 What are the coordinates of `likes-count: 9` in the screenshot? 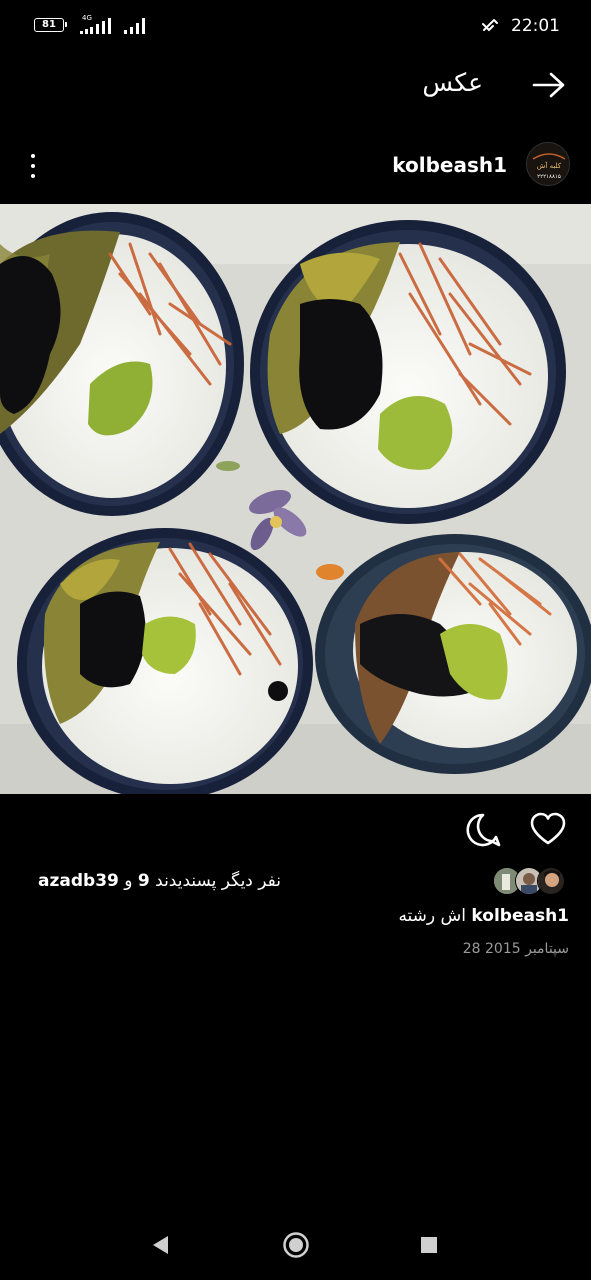 It's located at (143, 881).